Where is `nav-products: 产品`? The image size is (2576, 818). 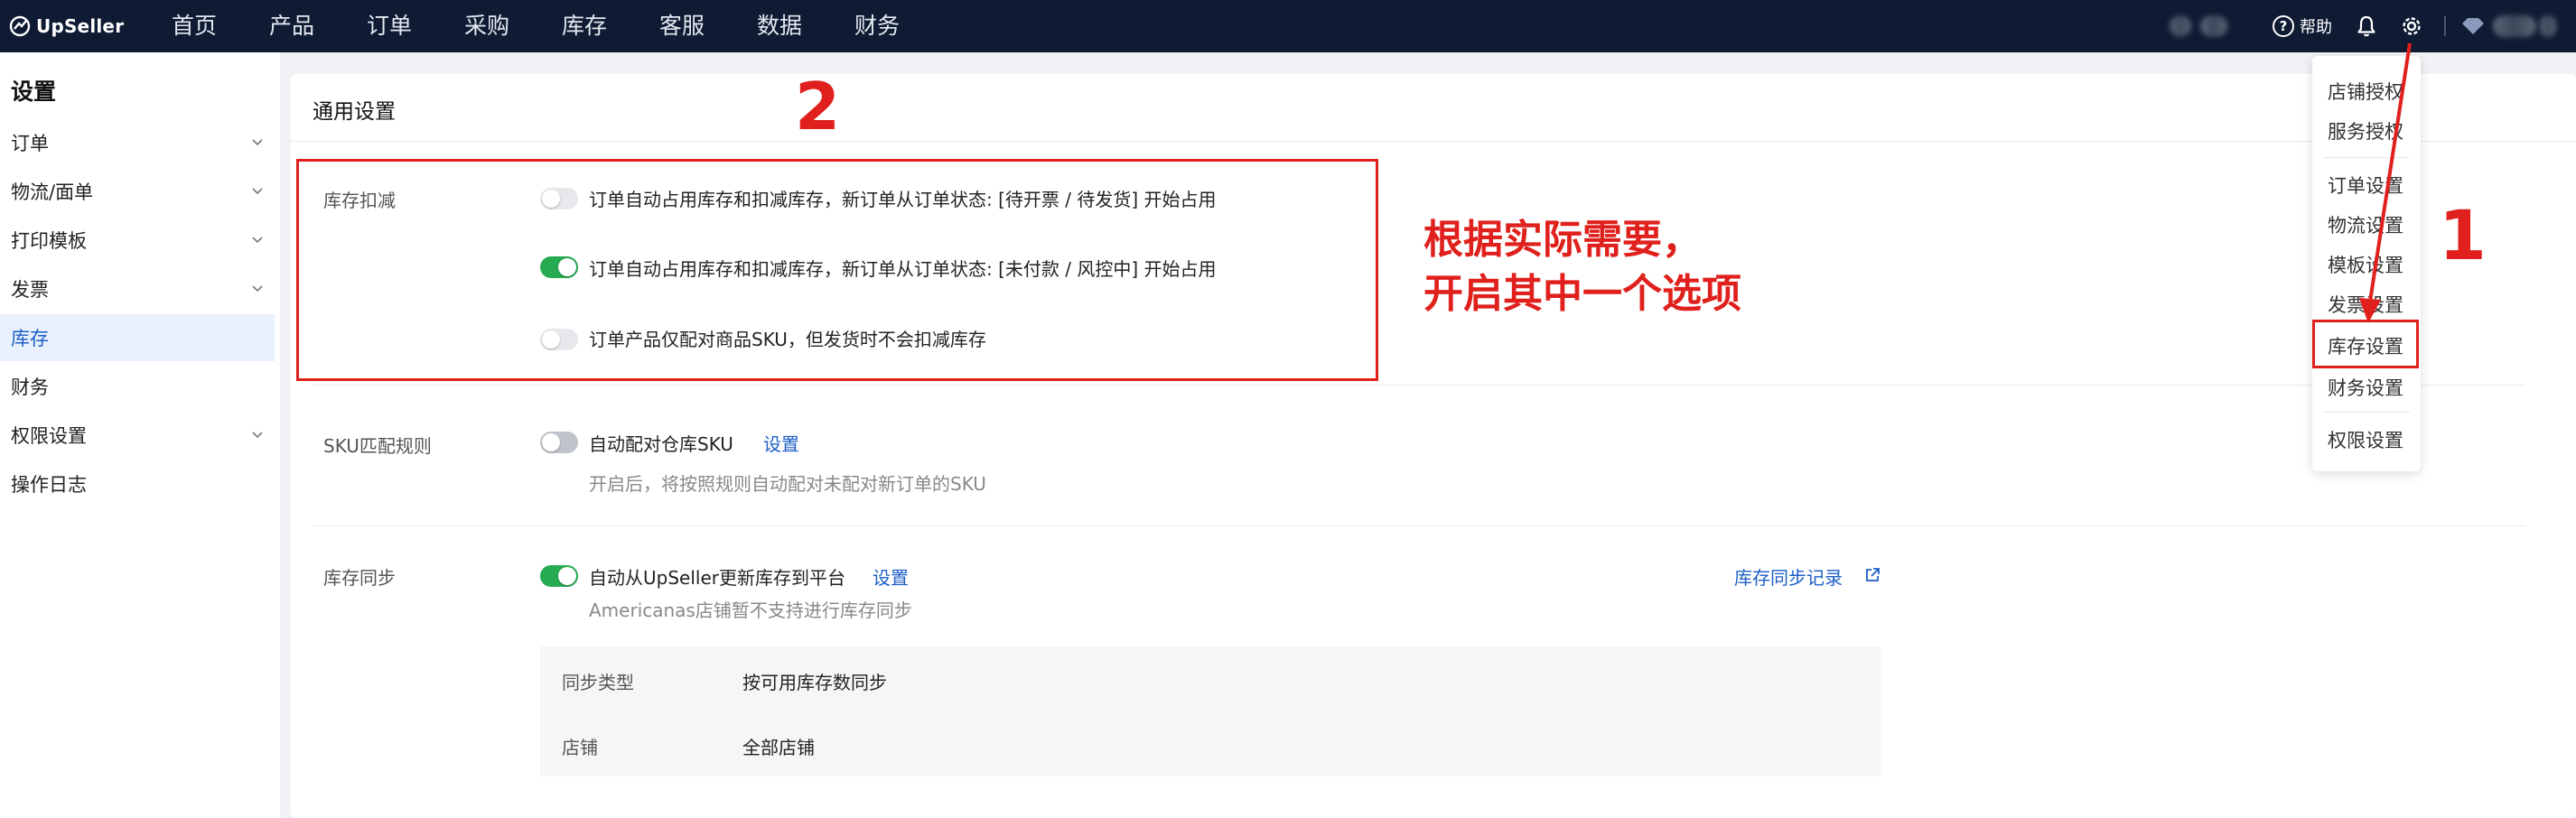 nav-products: 产品 is located at coordinates (318, 26).